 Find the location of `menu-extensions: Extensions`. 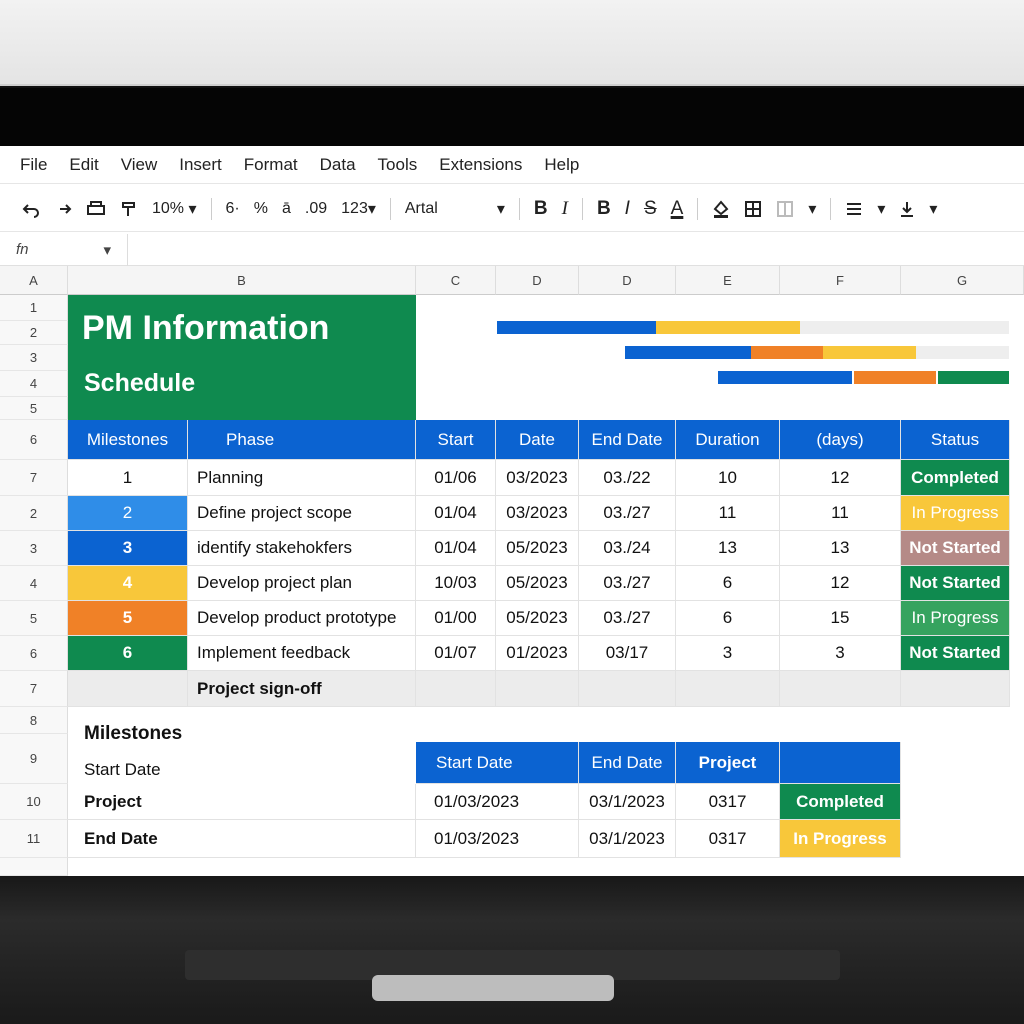

menu-extensions: Extensions is located at coordinates (480, 165).